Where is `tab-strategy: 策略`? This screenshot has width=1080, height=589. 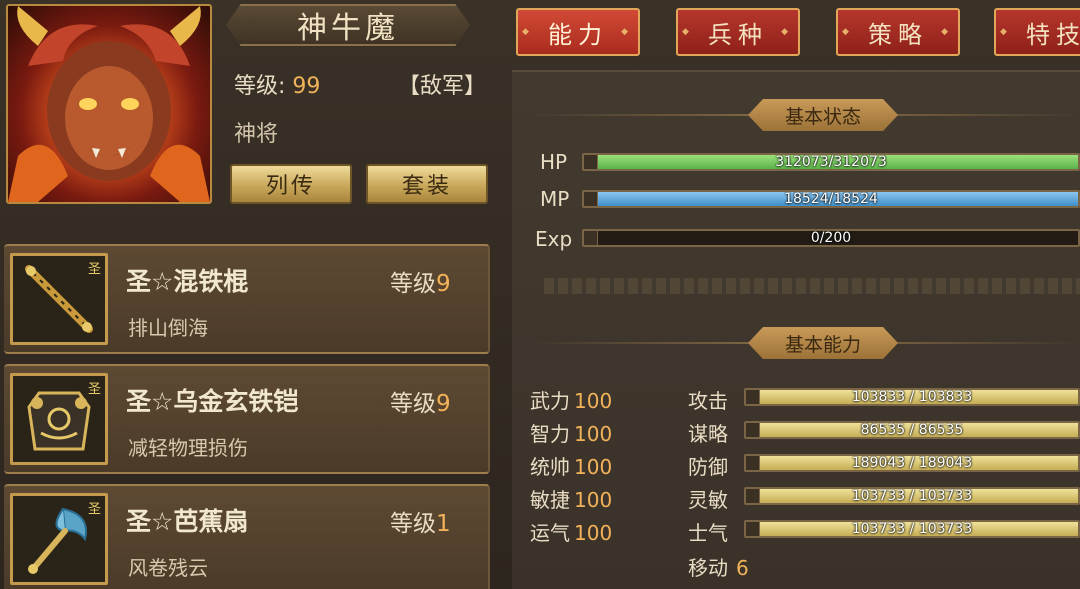
tab-strategy: 策略 is located at coordinates (898, 32).